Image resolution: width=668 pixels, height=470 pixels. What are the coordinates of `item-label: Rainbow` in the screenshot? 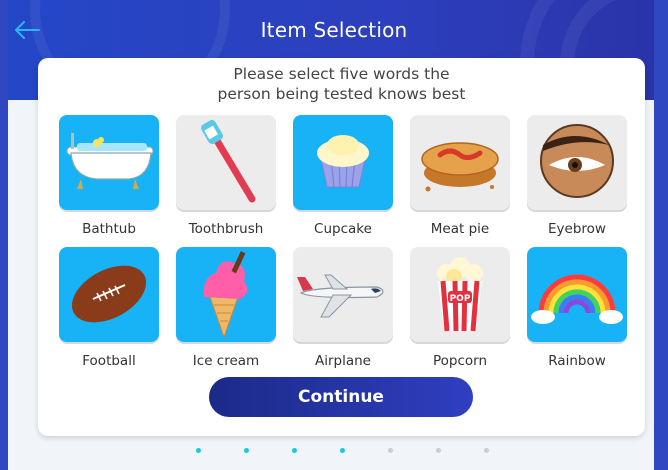 It's located at (577, 361).